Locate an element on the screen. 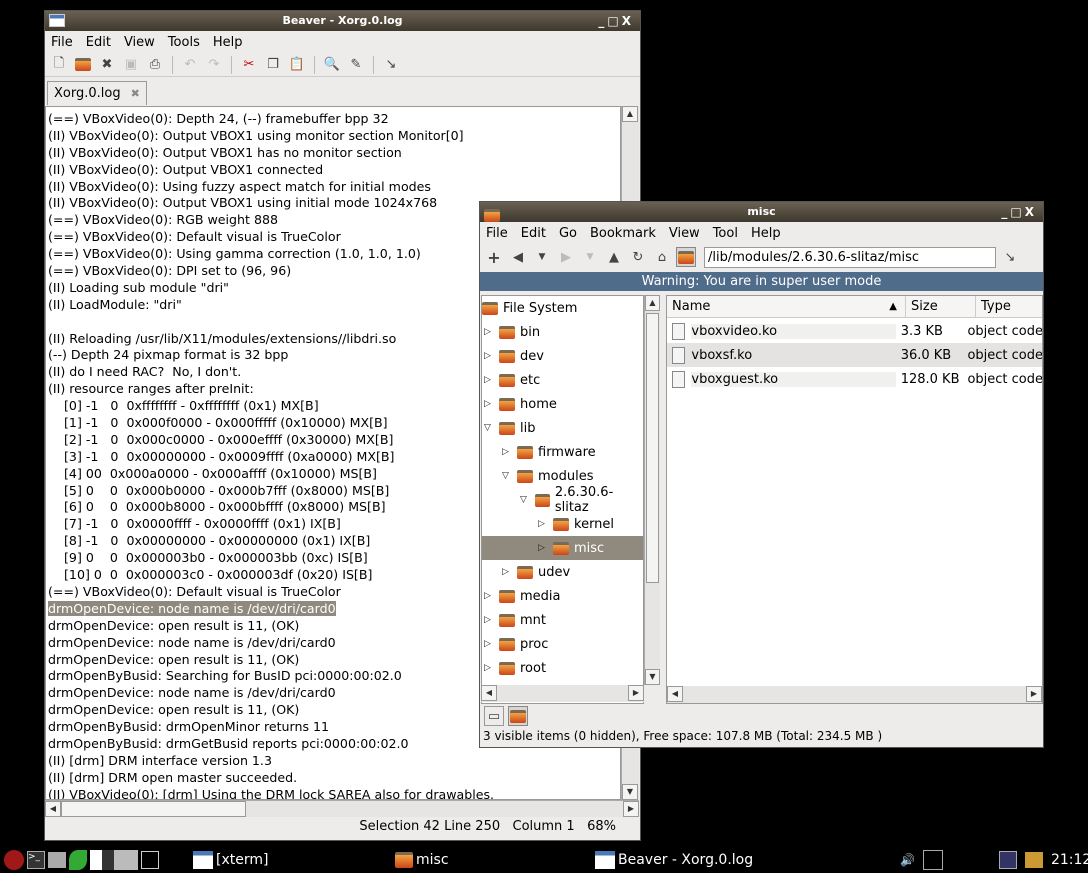  reload-icon: ↻ is located at coordinates (638, 257).